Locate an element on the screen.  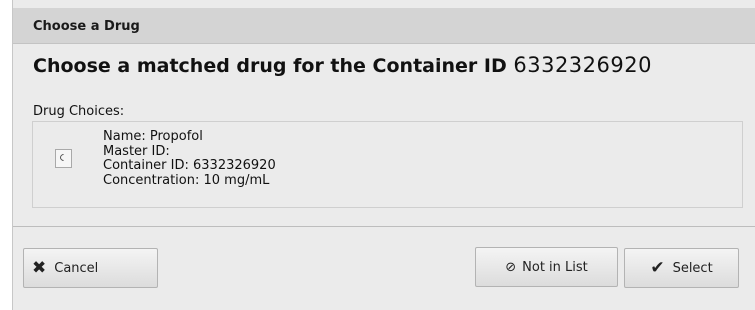
cancel-button-label: Cancel is located at coordinates (76, 268).